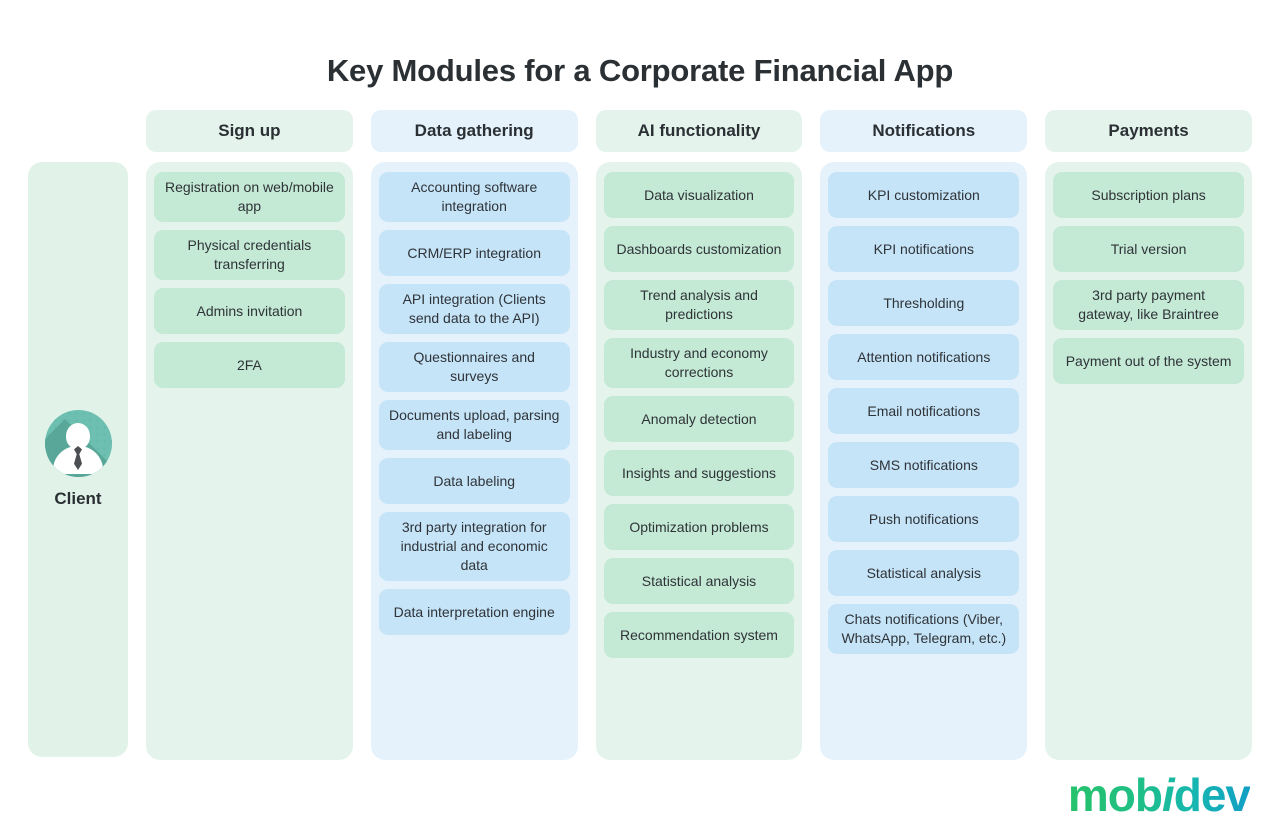 This screenshot has height=832, width=1280. Describe the element at coordinates (1148, 131) in the screenshot. I see `column-header: Payments` at that location.